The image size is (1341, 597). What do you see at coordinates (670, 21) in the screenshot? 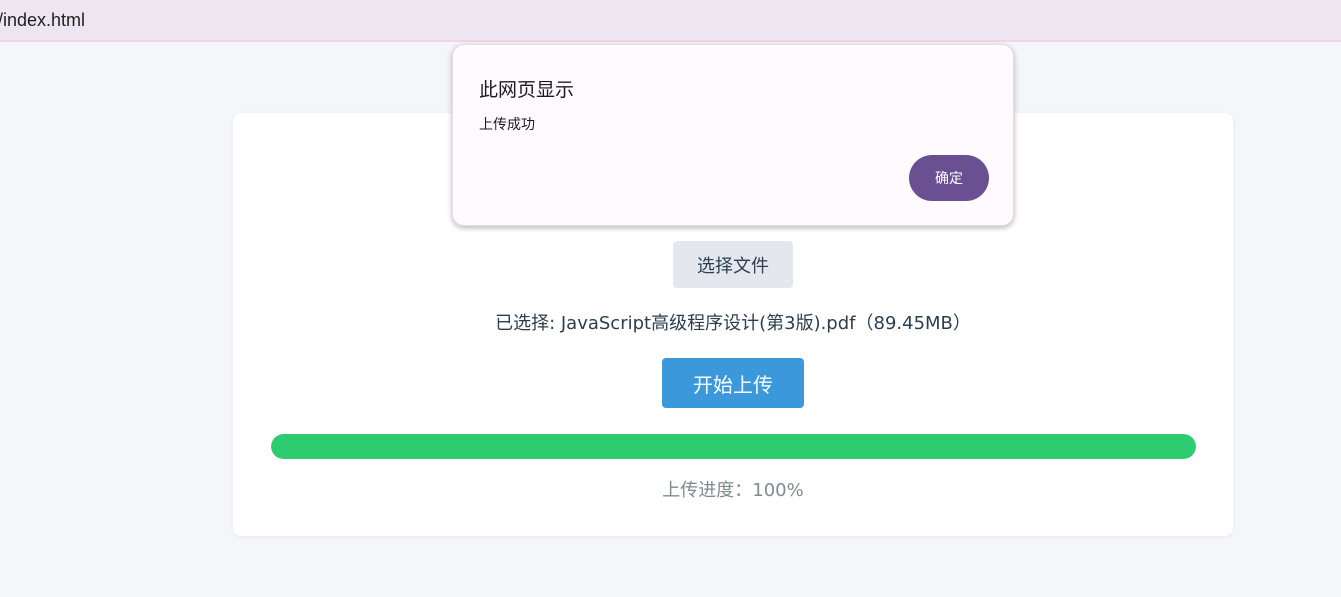
I see `browser-address-bar: /index.html` at bounding box center [670, 21].